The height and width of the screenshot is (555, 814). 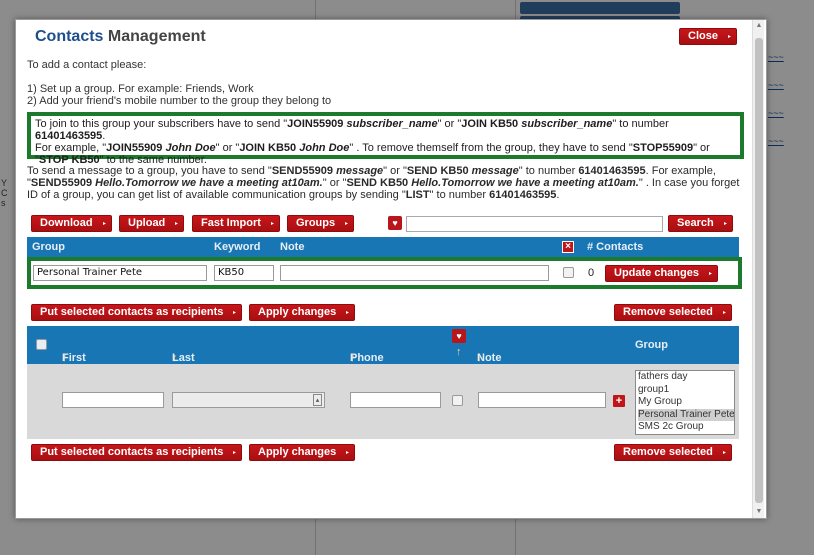 I want to click on dialog-title: Contacts Management, so click(x=120, y=37).